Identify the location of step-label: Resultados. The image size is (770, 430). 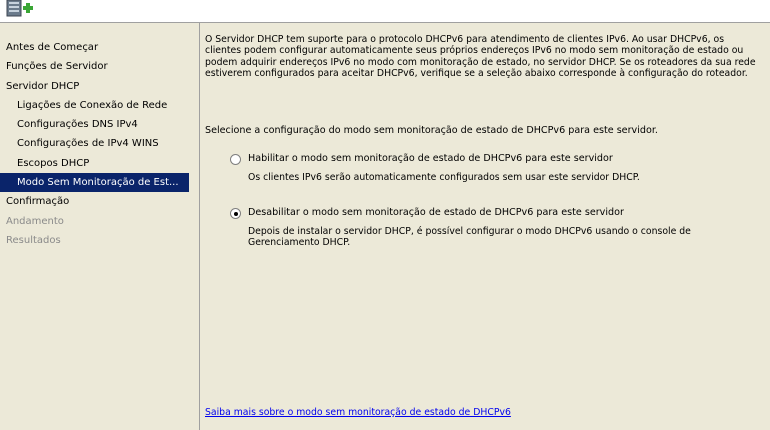
(33, 240).